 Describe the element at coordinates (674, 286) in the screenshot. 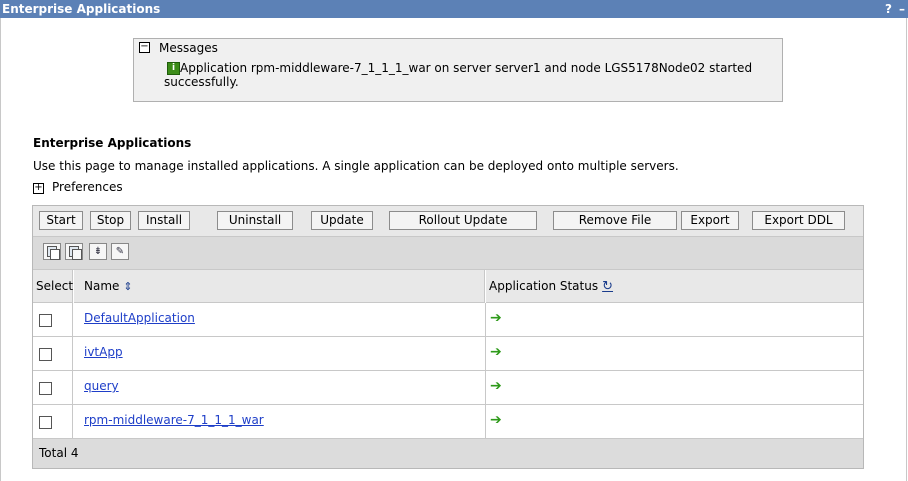

I see `column-header-status: Application Status ↻` at that location.